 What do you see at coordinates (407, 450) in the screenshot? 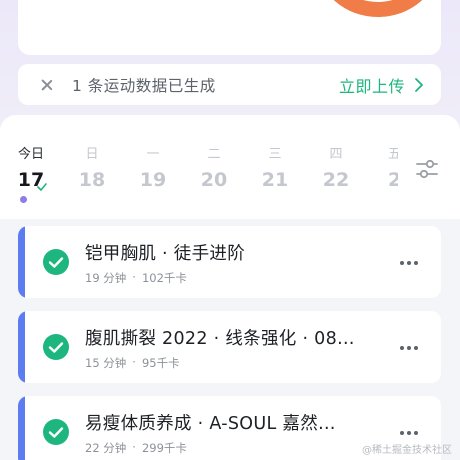
I see `watermark: @稀土掘金技术社区` at bounding box center [407, 450].